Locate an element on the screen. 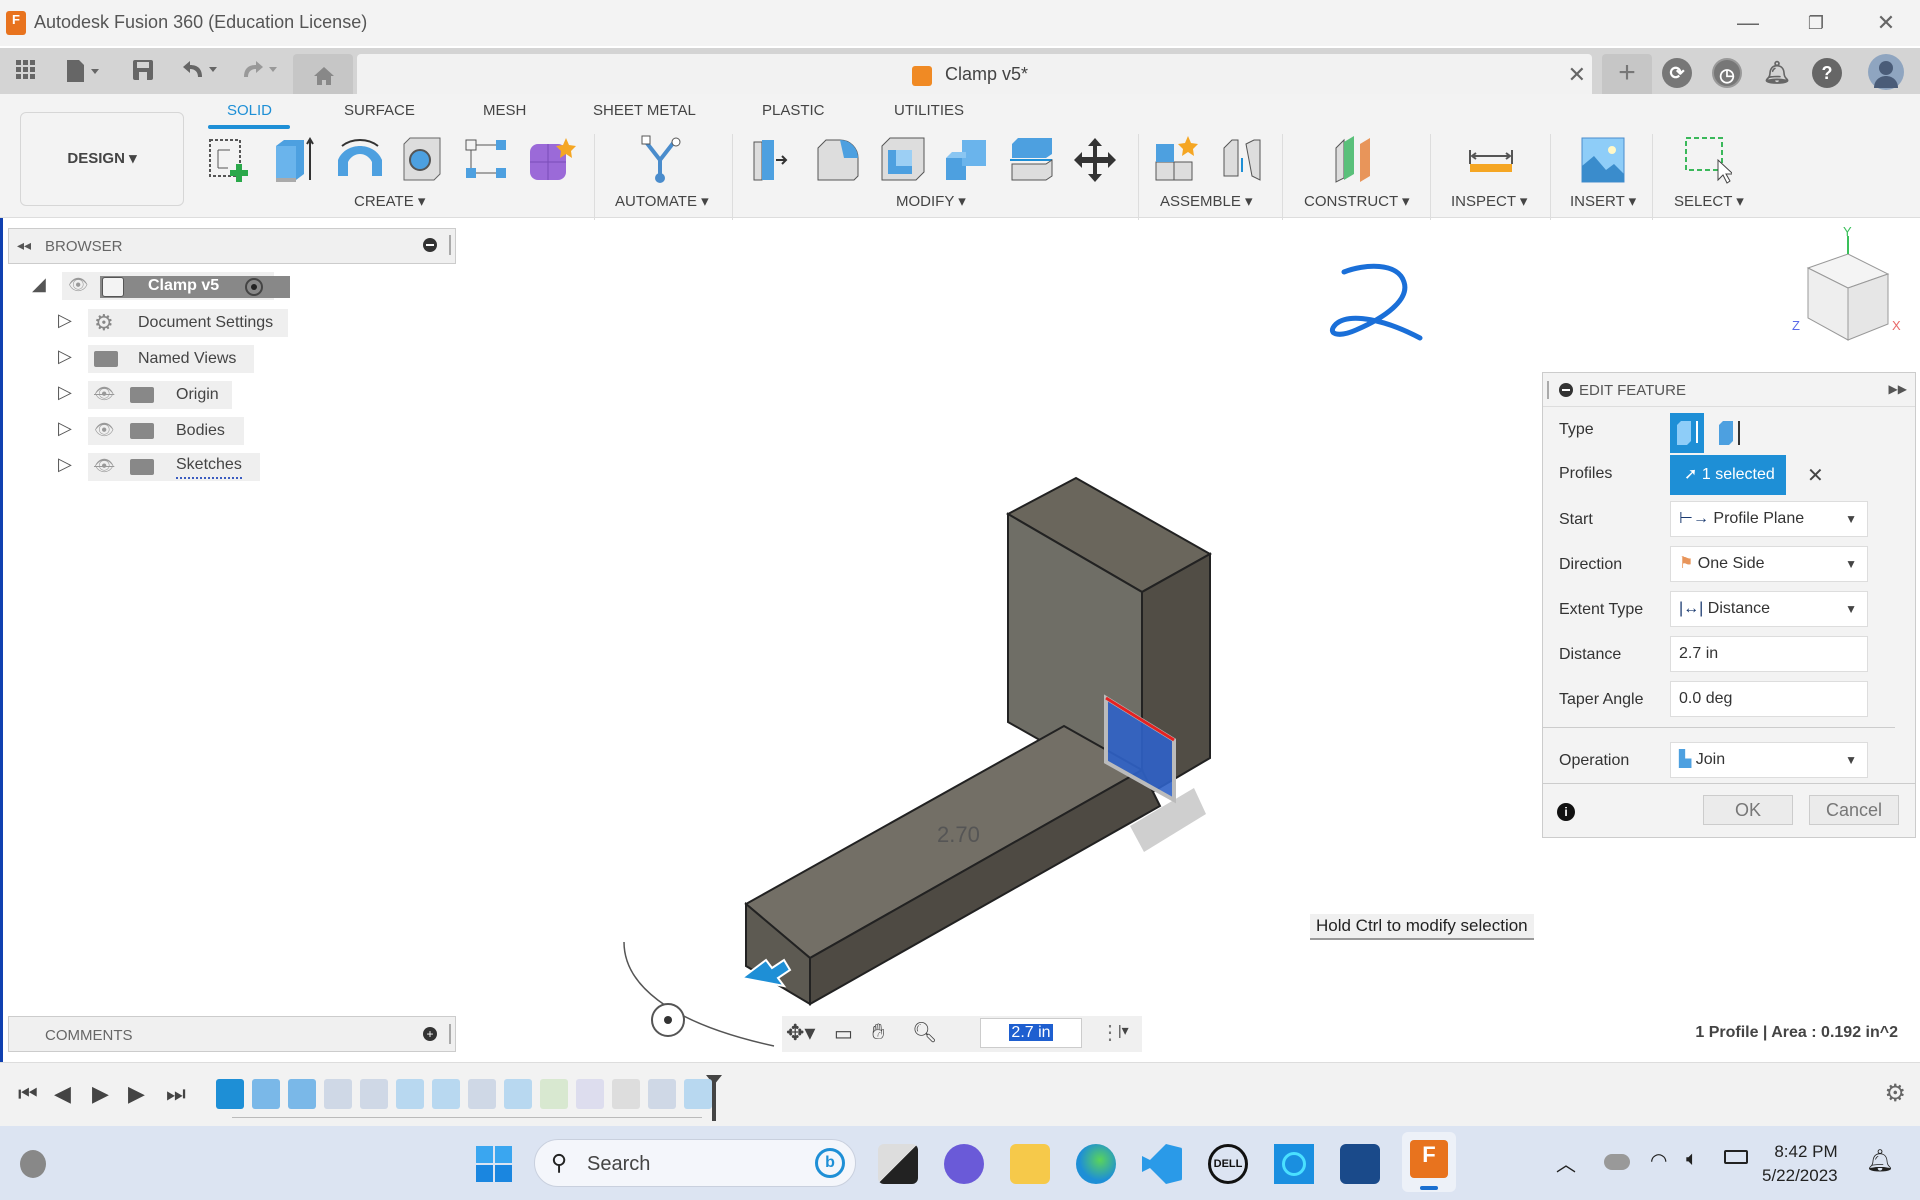  help-icon: ? is located at coordinates (1827, 73).